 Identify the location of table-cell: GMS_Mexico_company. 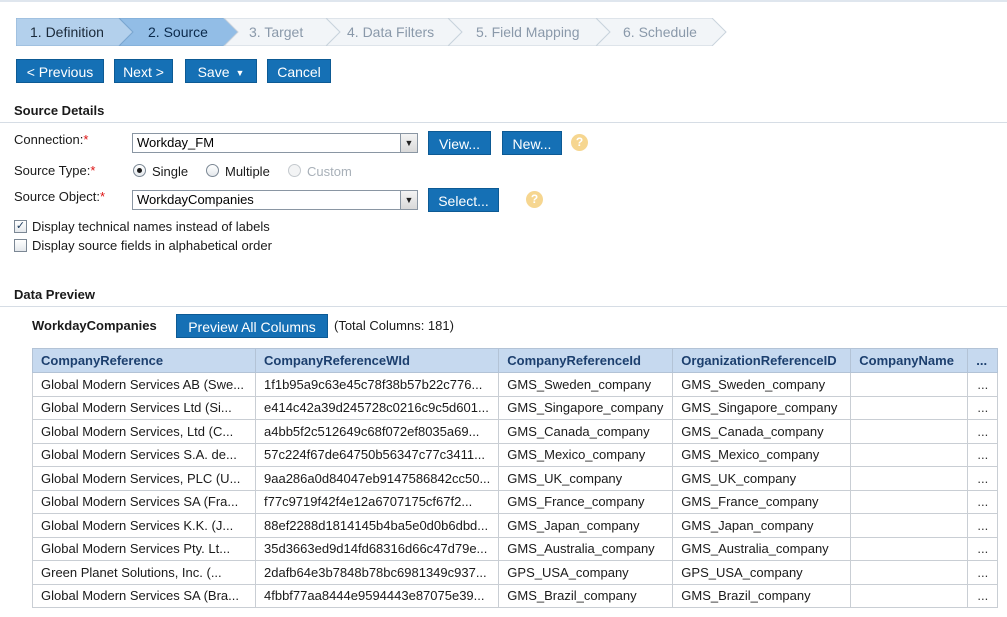
(762, 454).